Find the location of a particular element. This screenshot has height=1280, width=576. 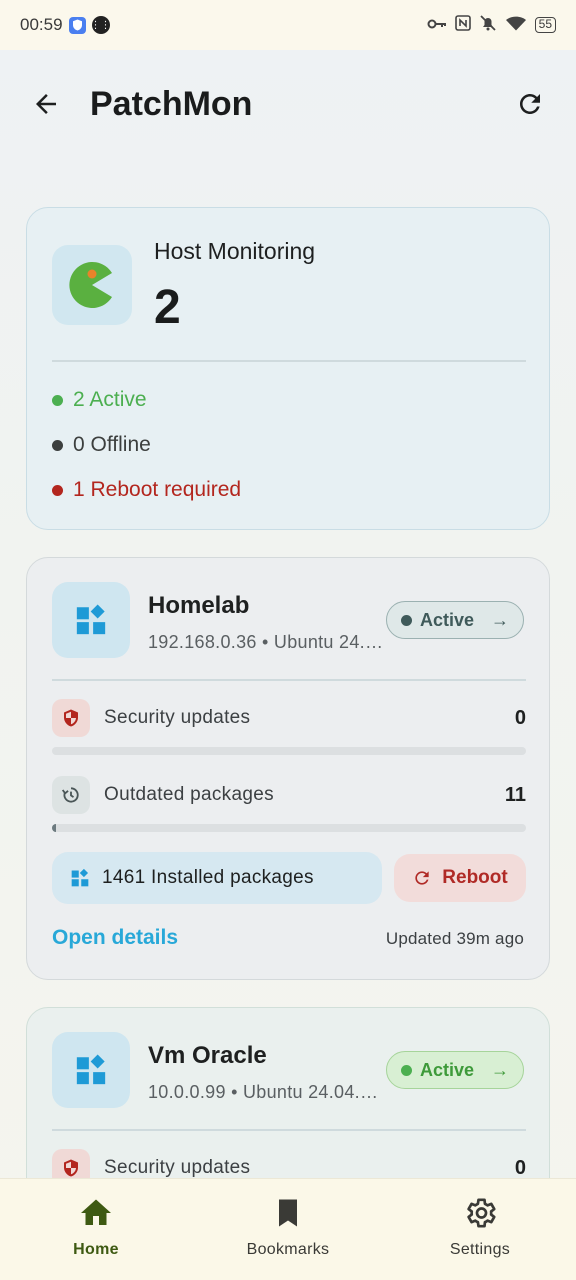

nav-settings: Settings is located at coordinates (480, 1229).